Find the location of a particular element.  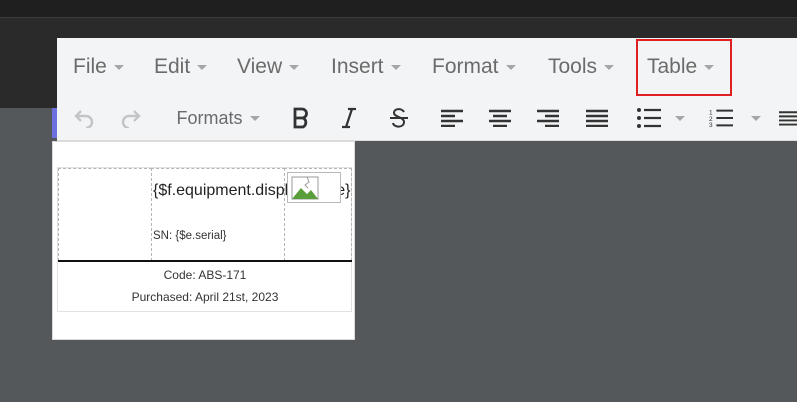

equipment-name-field: {$f.equipment.displayname} is located at coordinates (252, 190).